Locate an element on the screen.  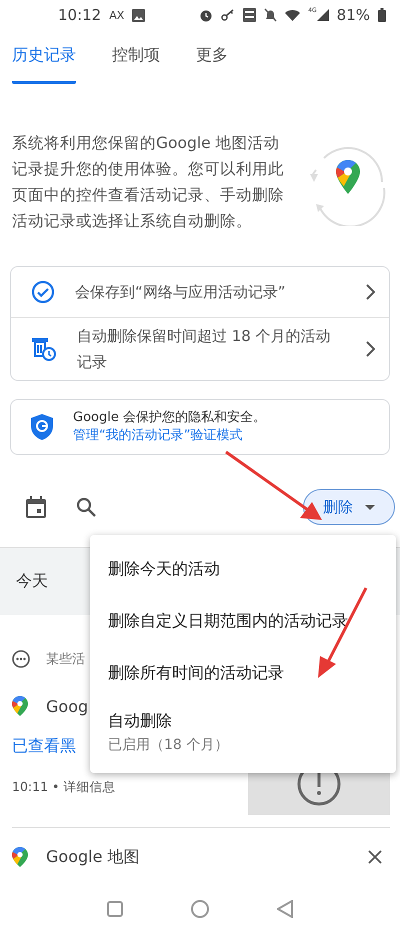
settings-row: 会保存到“网络与应用活动记录” is located at coordinates (200, 292).